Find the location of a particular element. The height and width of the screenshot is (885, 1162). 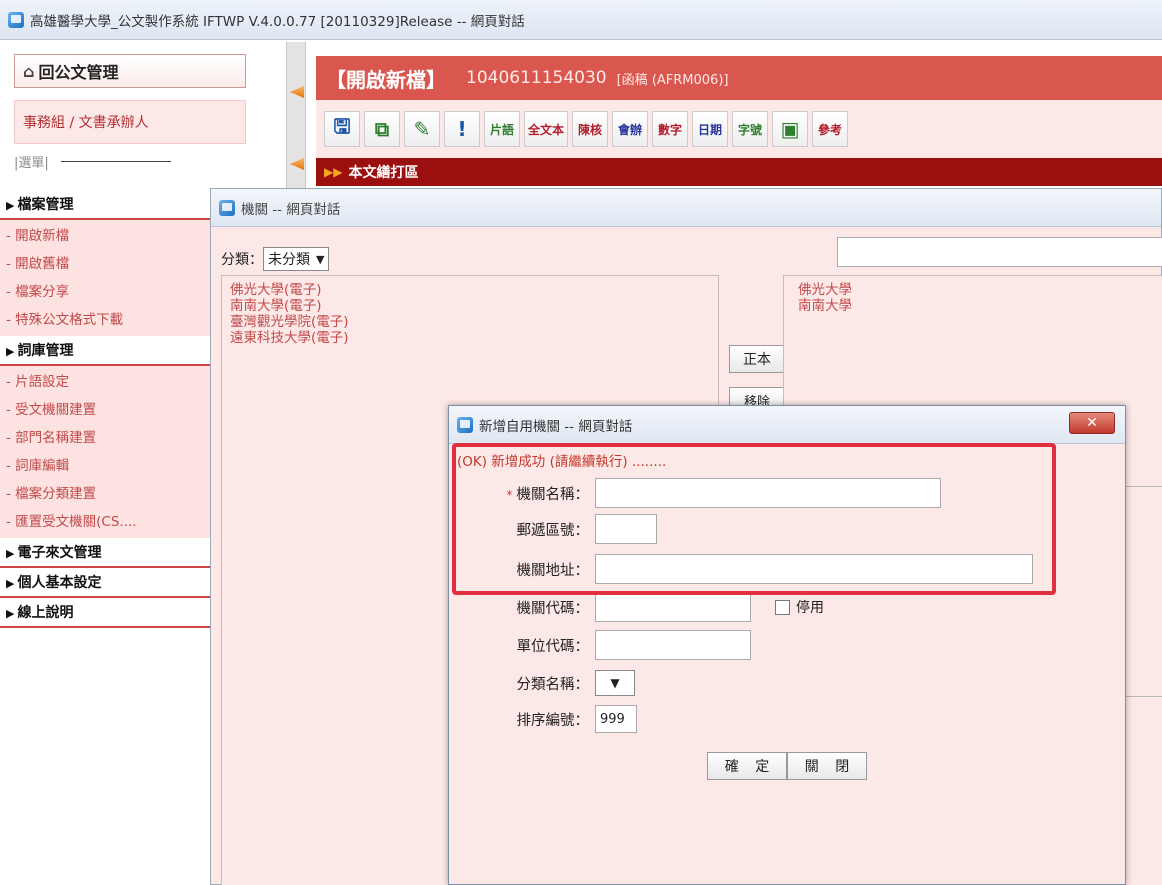

address-row: 機關地址： is located at coordinates (741, 569).